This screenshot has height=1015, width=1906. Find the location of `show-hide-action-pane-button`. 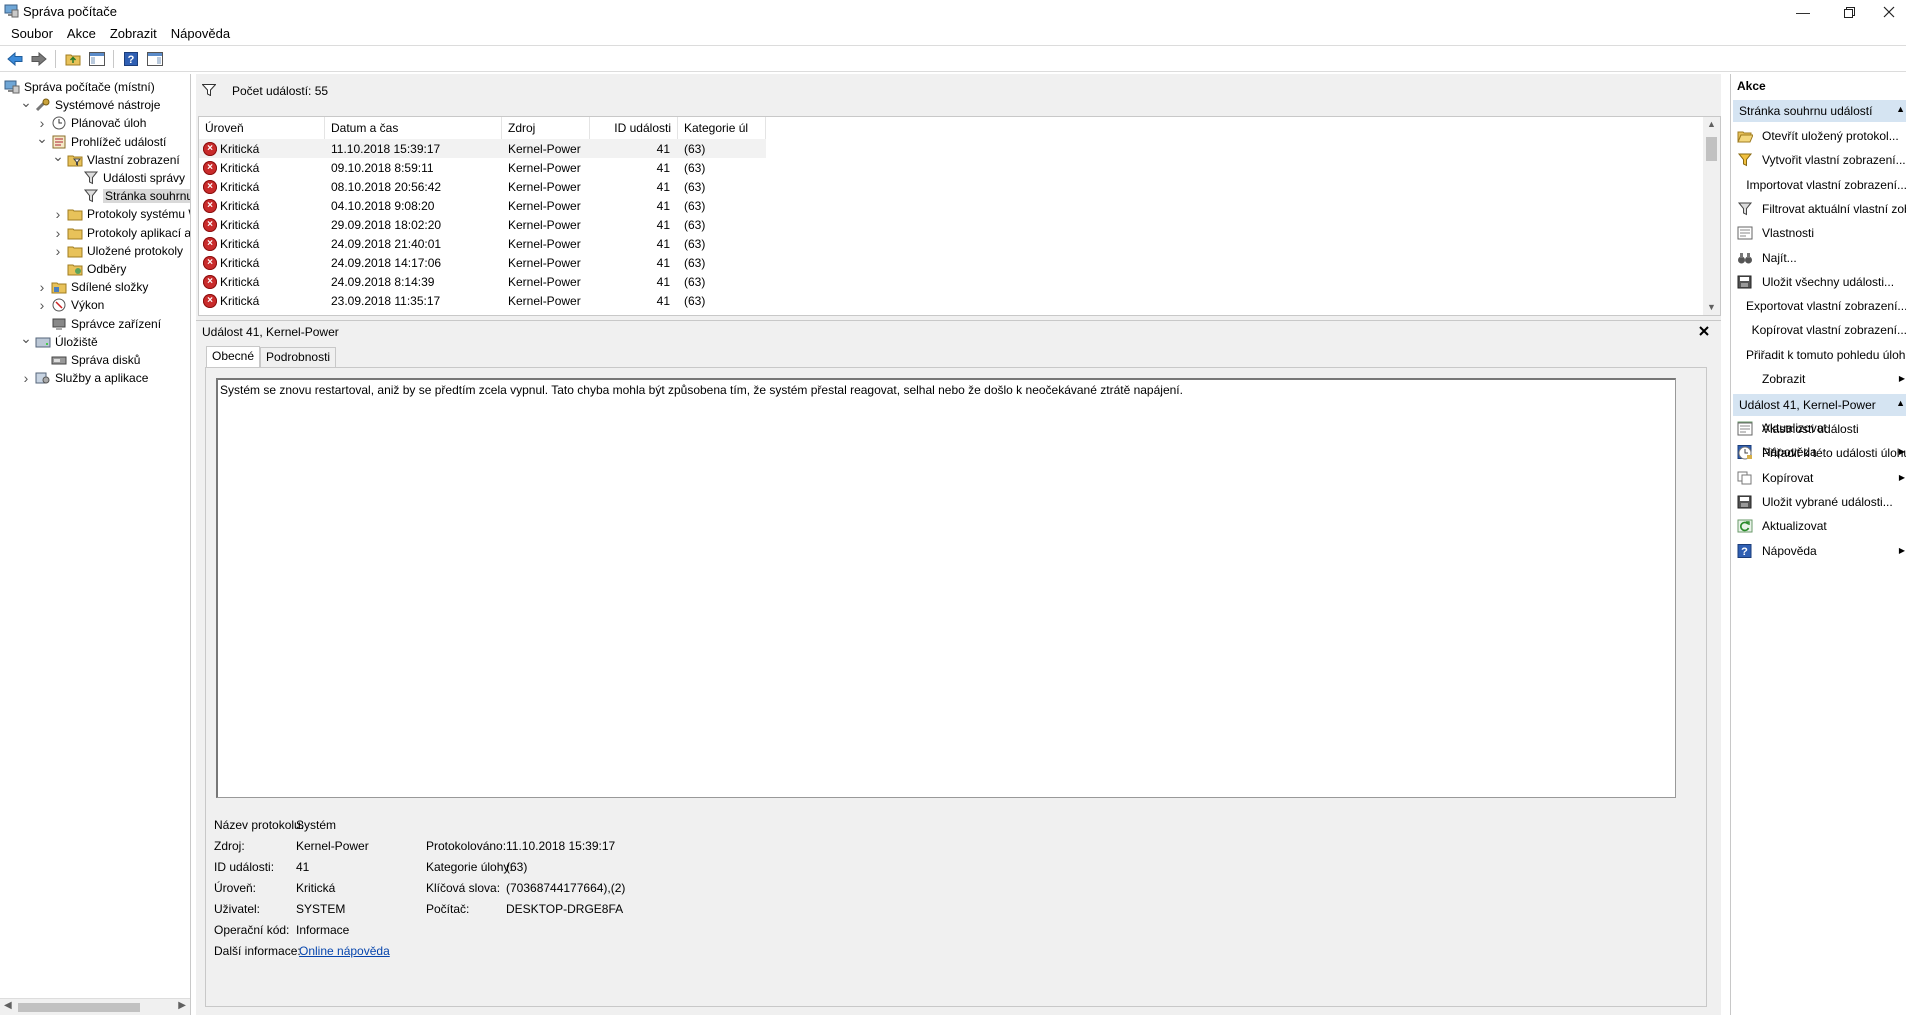

show-hide-action-pane-button is located at coordinates (154, 58).